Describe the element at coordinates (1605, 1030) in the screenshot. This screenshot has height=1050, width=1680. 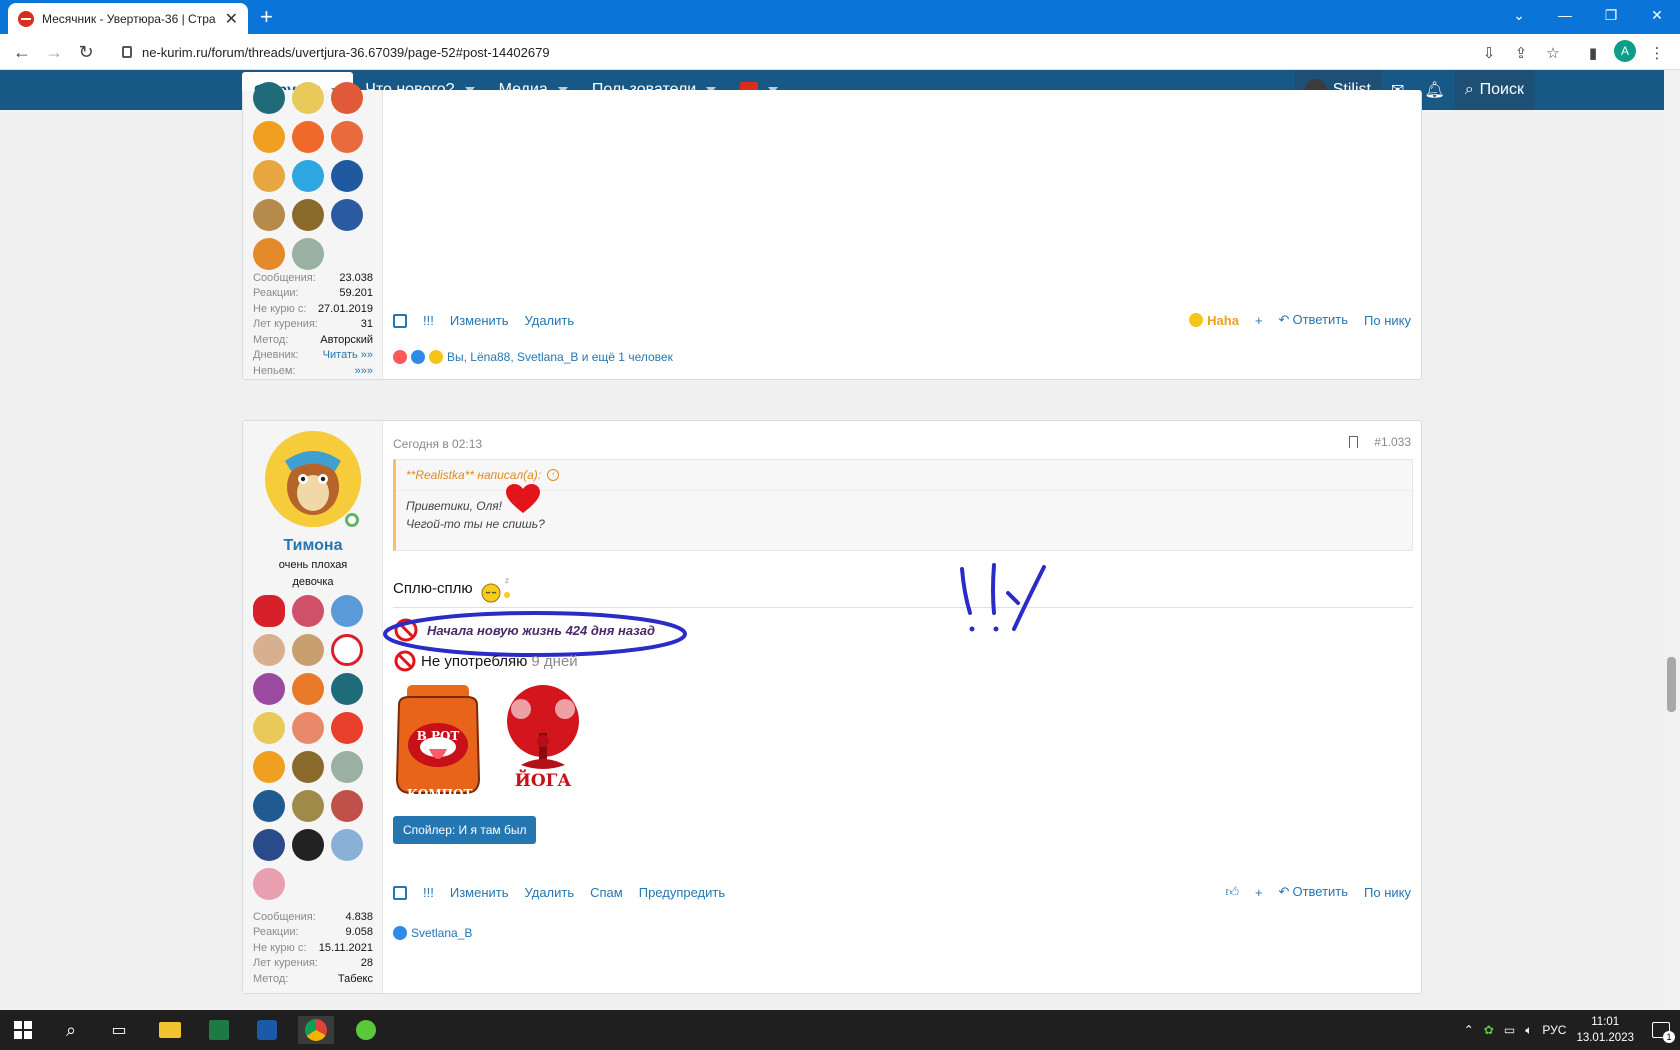
I see `clock: 11:01 13.01.2023` at that location.